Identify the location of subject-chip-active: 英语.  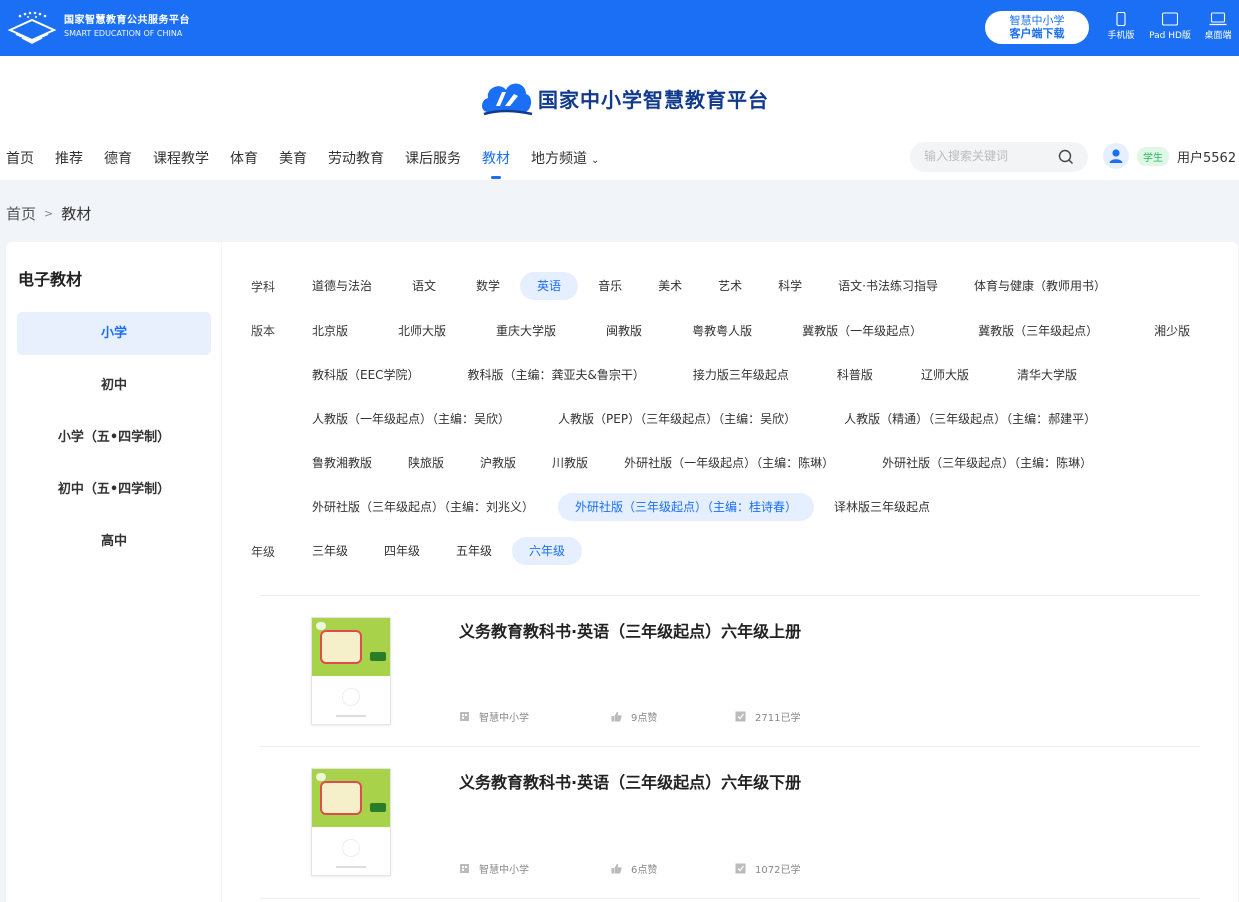
(549, 286).